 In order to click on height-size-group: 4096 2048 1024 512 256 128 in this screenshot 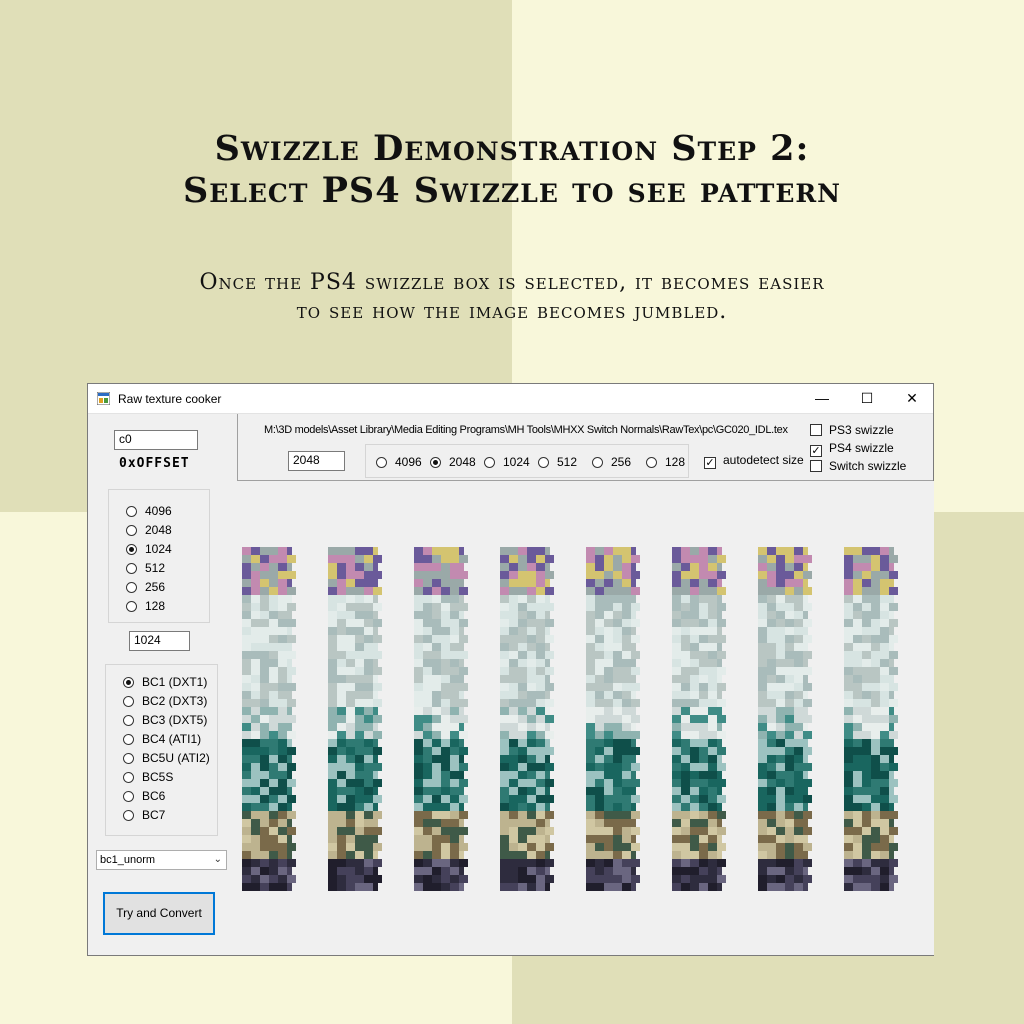, I will do `click(527, 461)`.